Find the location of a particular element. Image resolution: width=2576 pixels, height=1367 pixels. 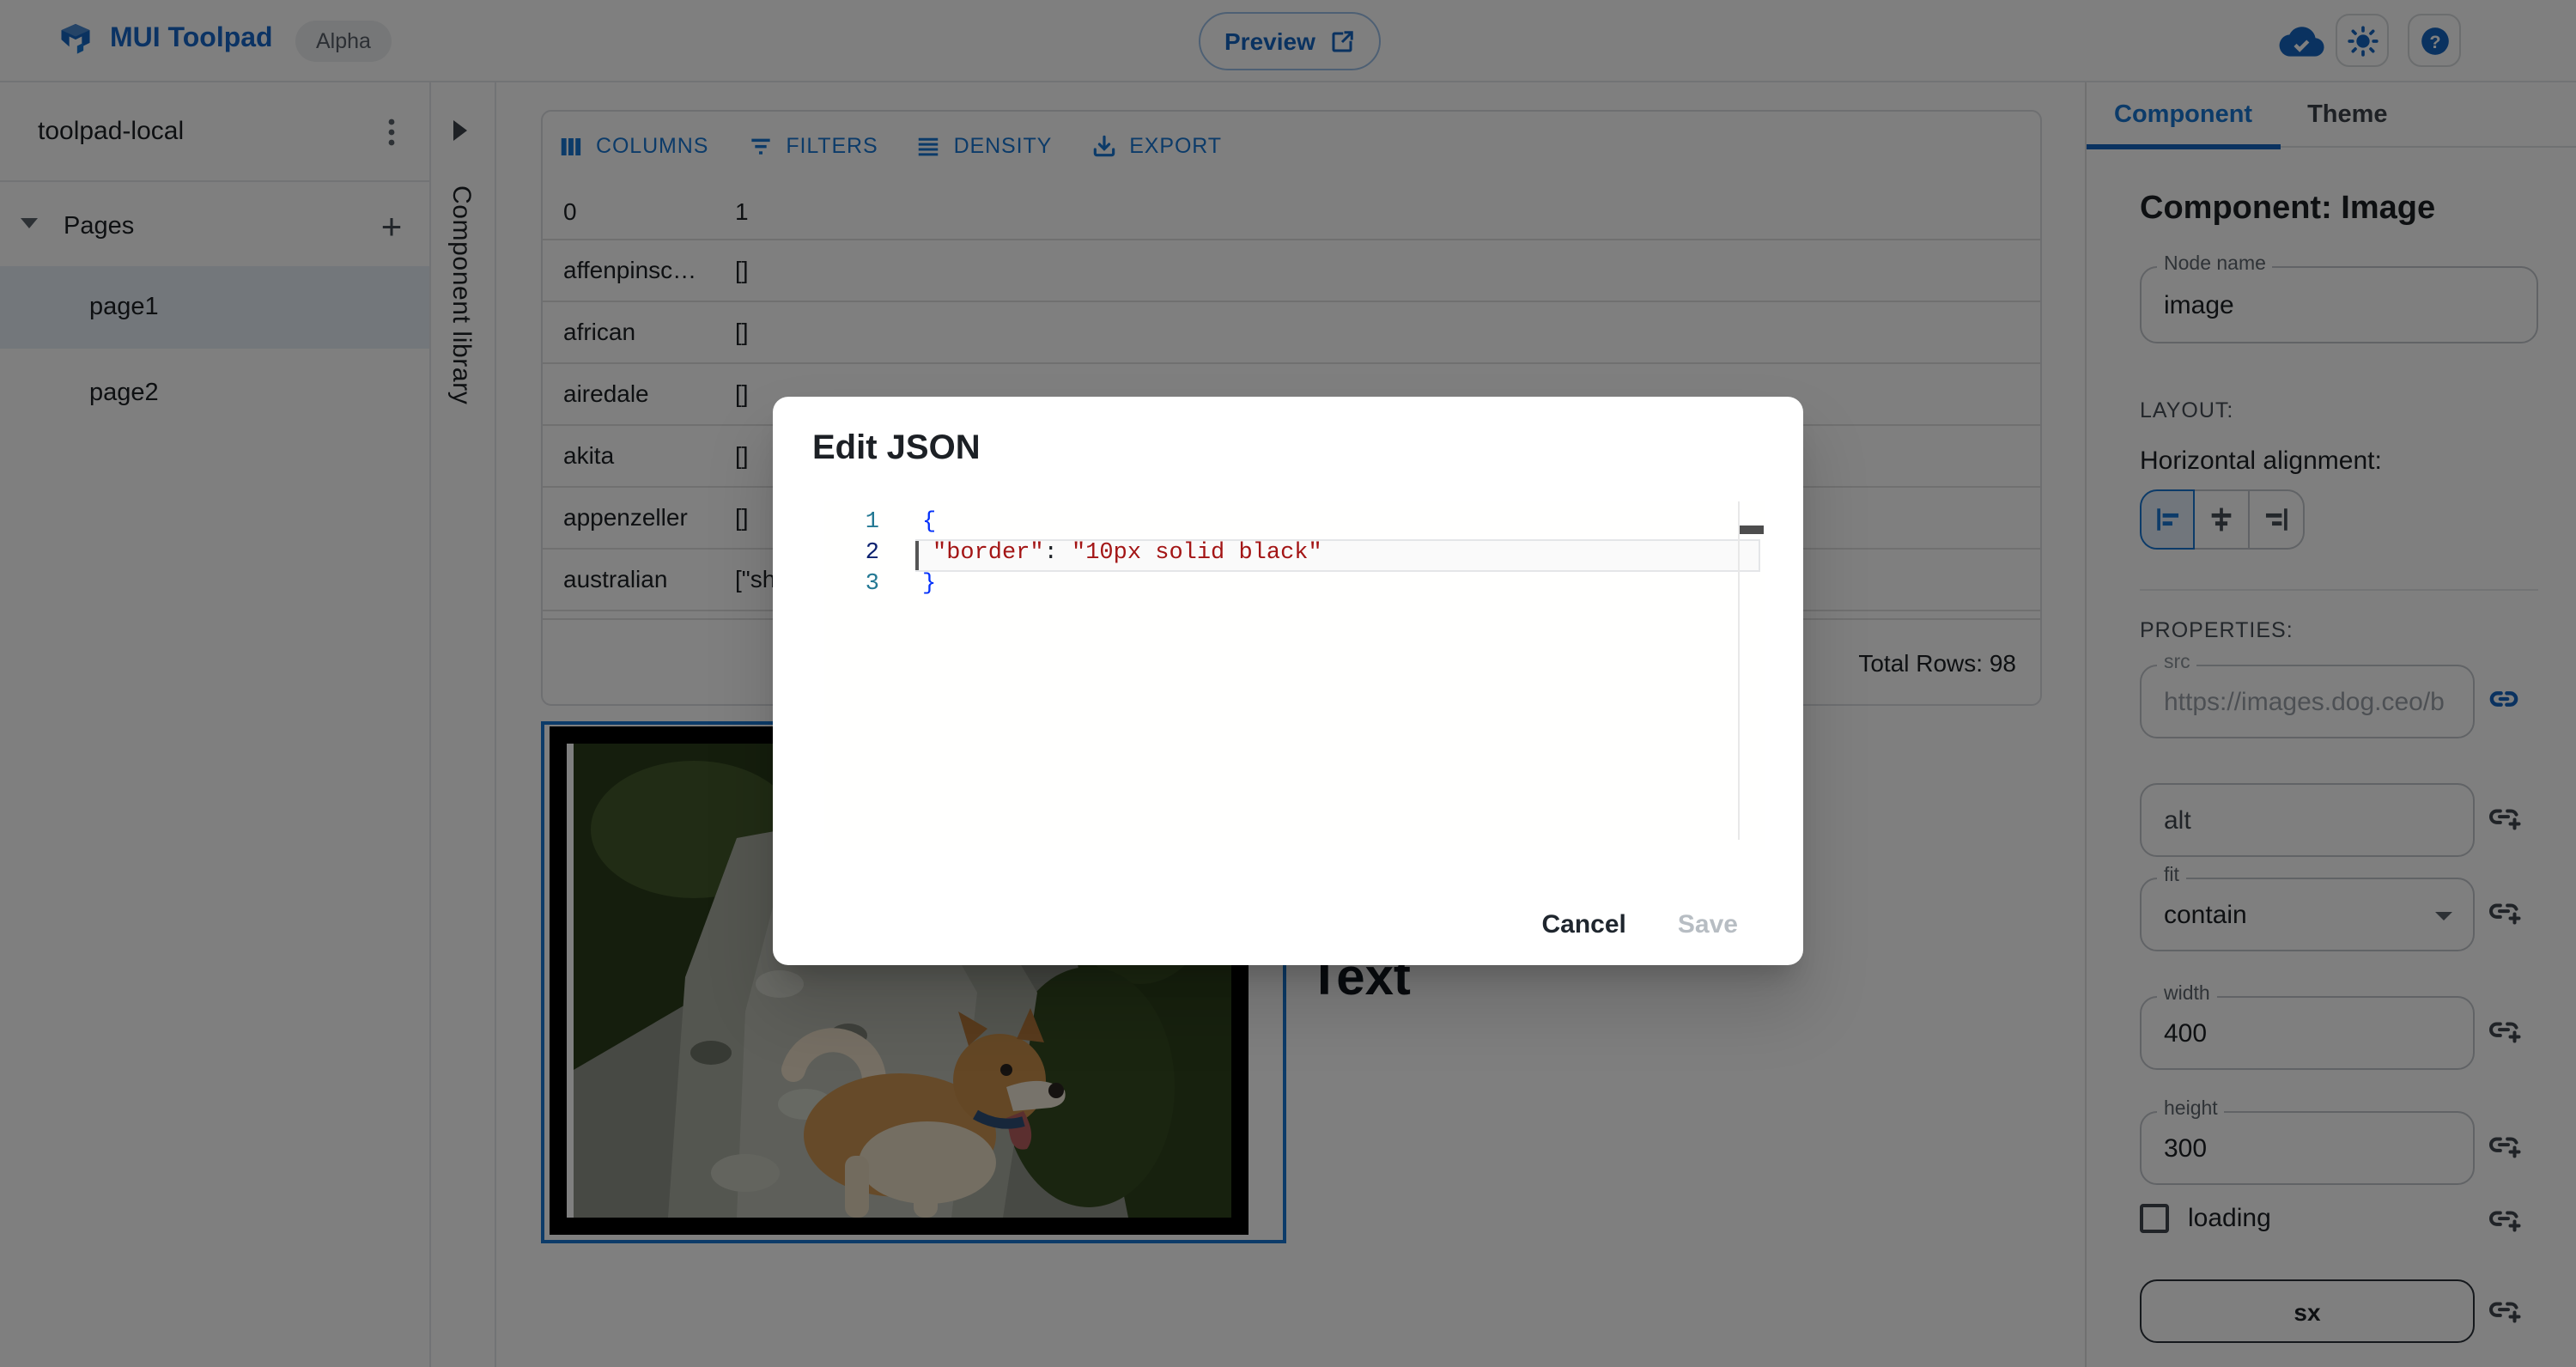

dialog-actions: Cancel Save is located at coordinates (1641, 924).